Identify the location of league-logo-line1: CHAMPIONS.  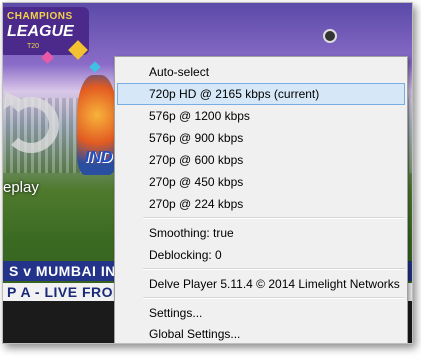
(40, 16).